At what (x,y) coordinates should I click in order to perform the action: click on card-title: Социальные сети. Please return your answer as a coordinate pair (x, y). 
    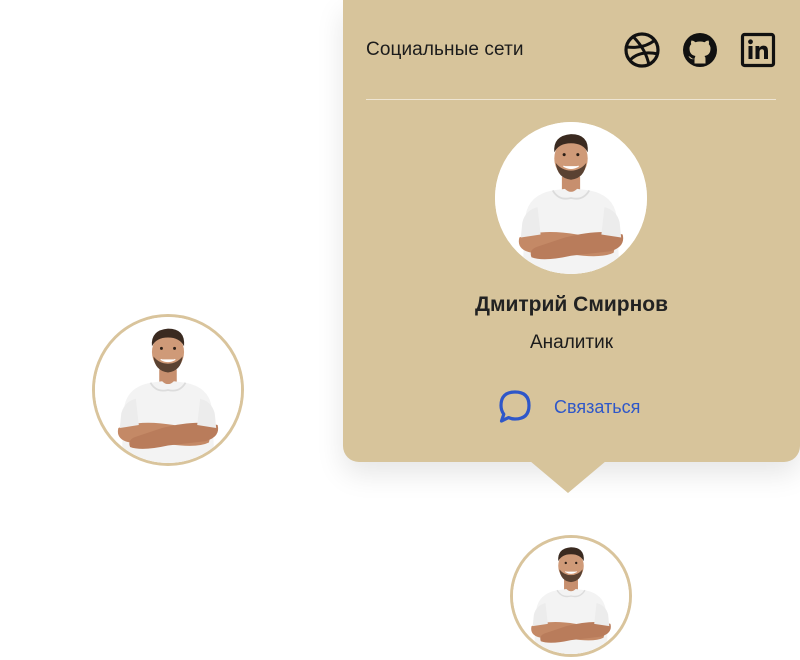
    Looking at the image, I should click on (445, 49).